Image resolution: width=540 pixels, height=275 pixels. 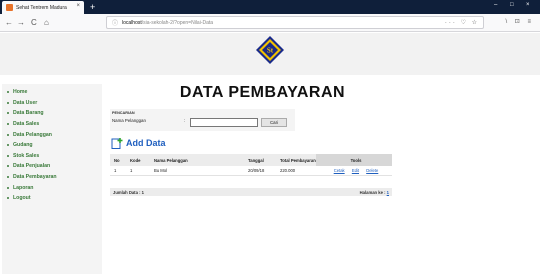 I want to click on add-data-label: Add Data, so click(x=146, y=143).